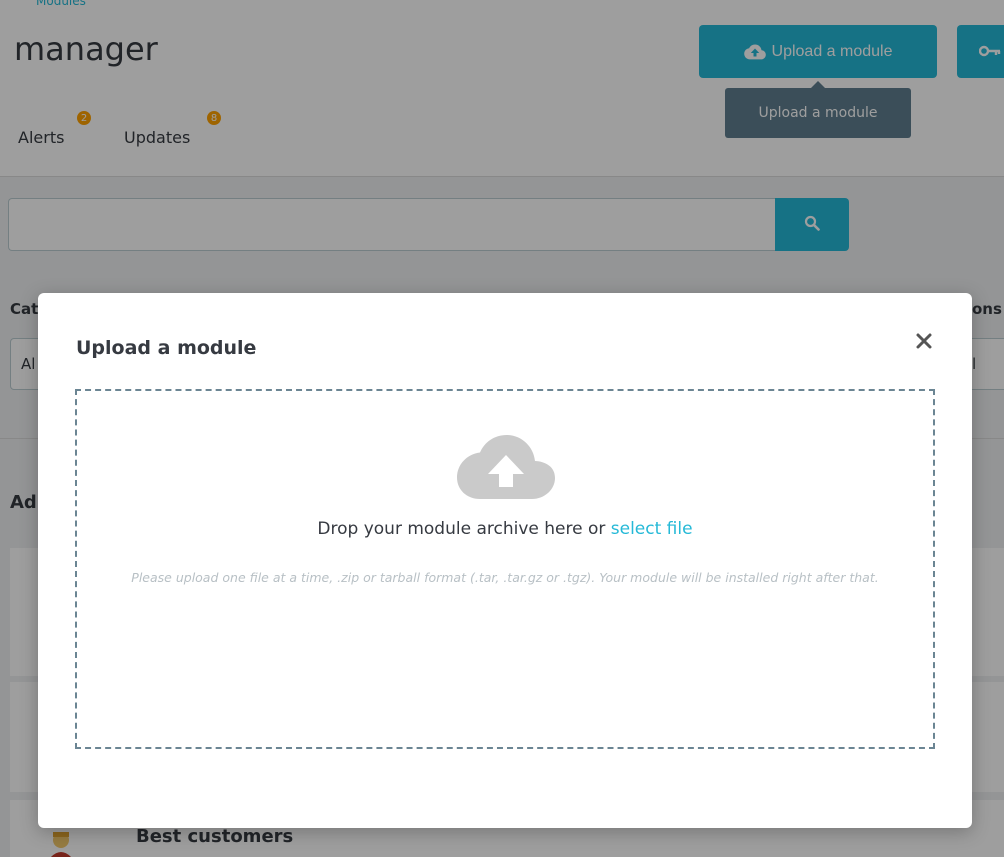 The image size is (1004, 857). What do you see at coordinates (506, 467) in the screenshot?
I see `cloud-upload-icon` at bounding box center [506, 467].